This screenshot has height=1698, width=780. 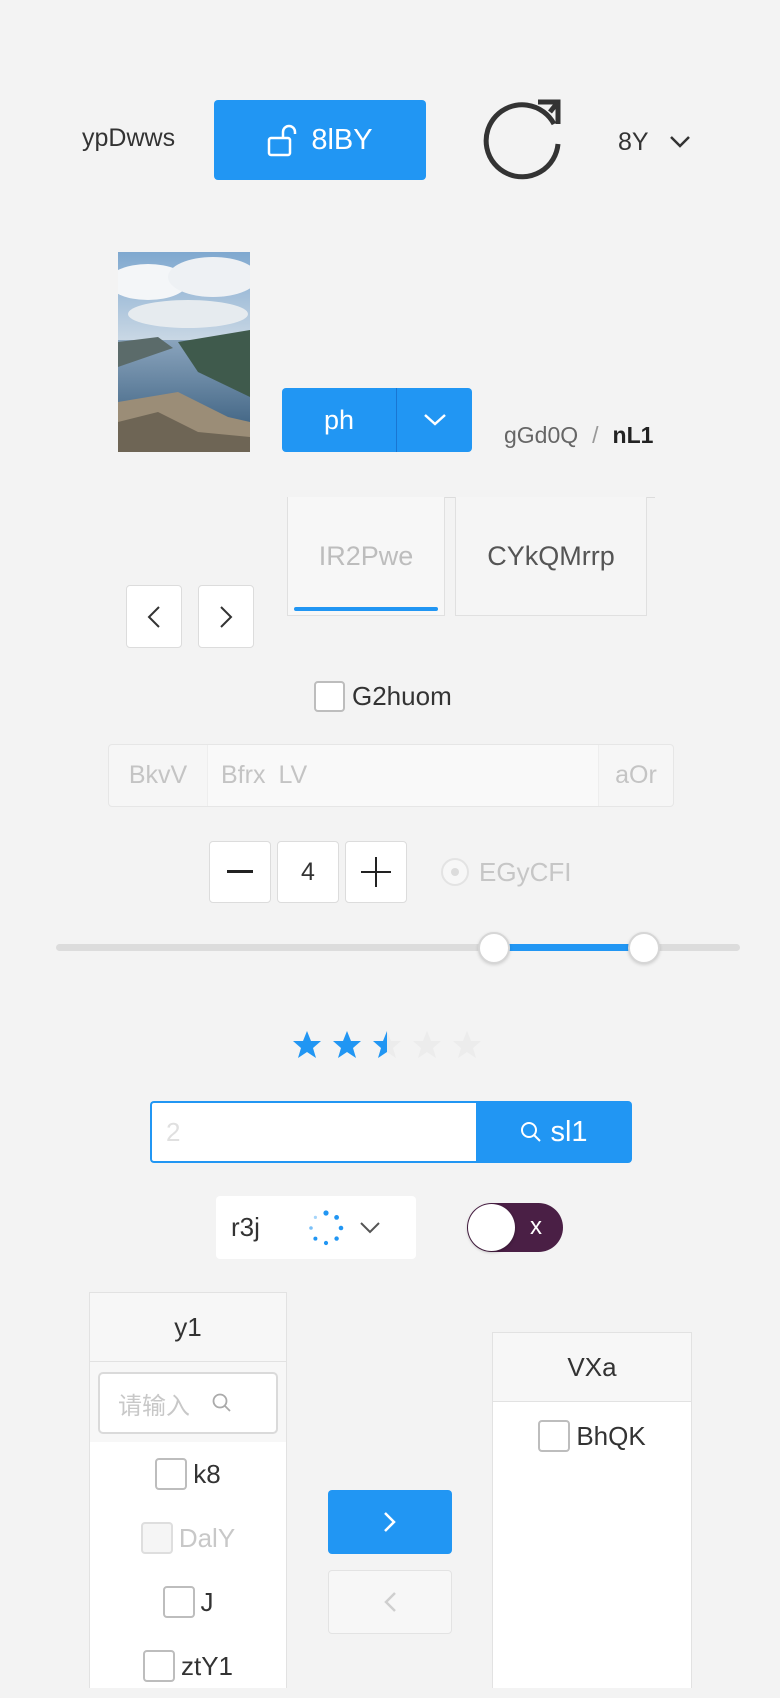 What do you see at coordinates (207, 1601) in the screenshot?
I see `transfer-item-label: J` at bounding box center [207, 1601].